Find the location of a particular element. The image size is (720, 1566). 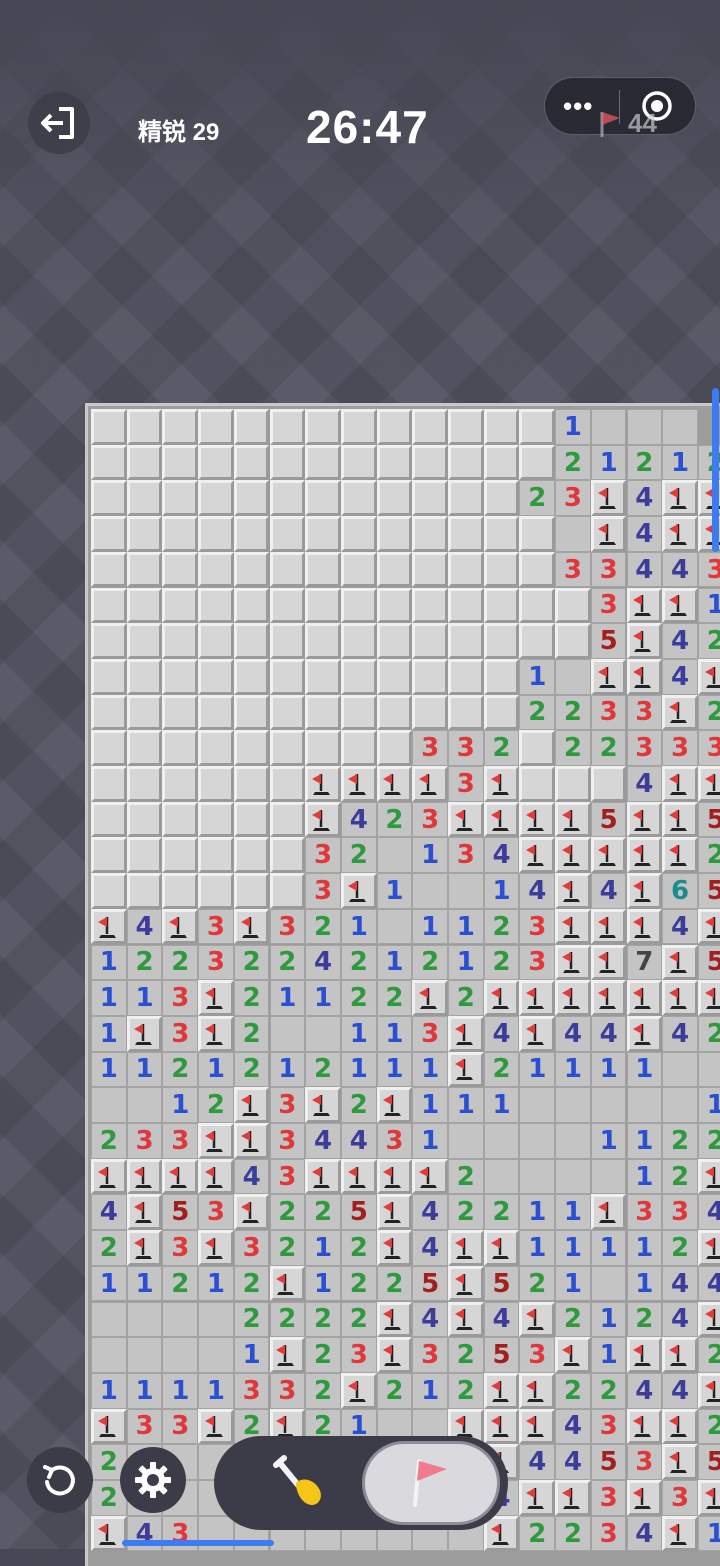

number-cell: 7 is located at coordinates (644, 962).